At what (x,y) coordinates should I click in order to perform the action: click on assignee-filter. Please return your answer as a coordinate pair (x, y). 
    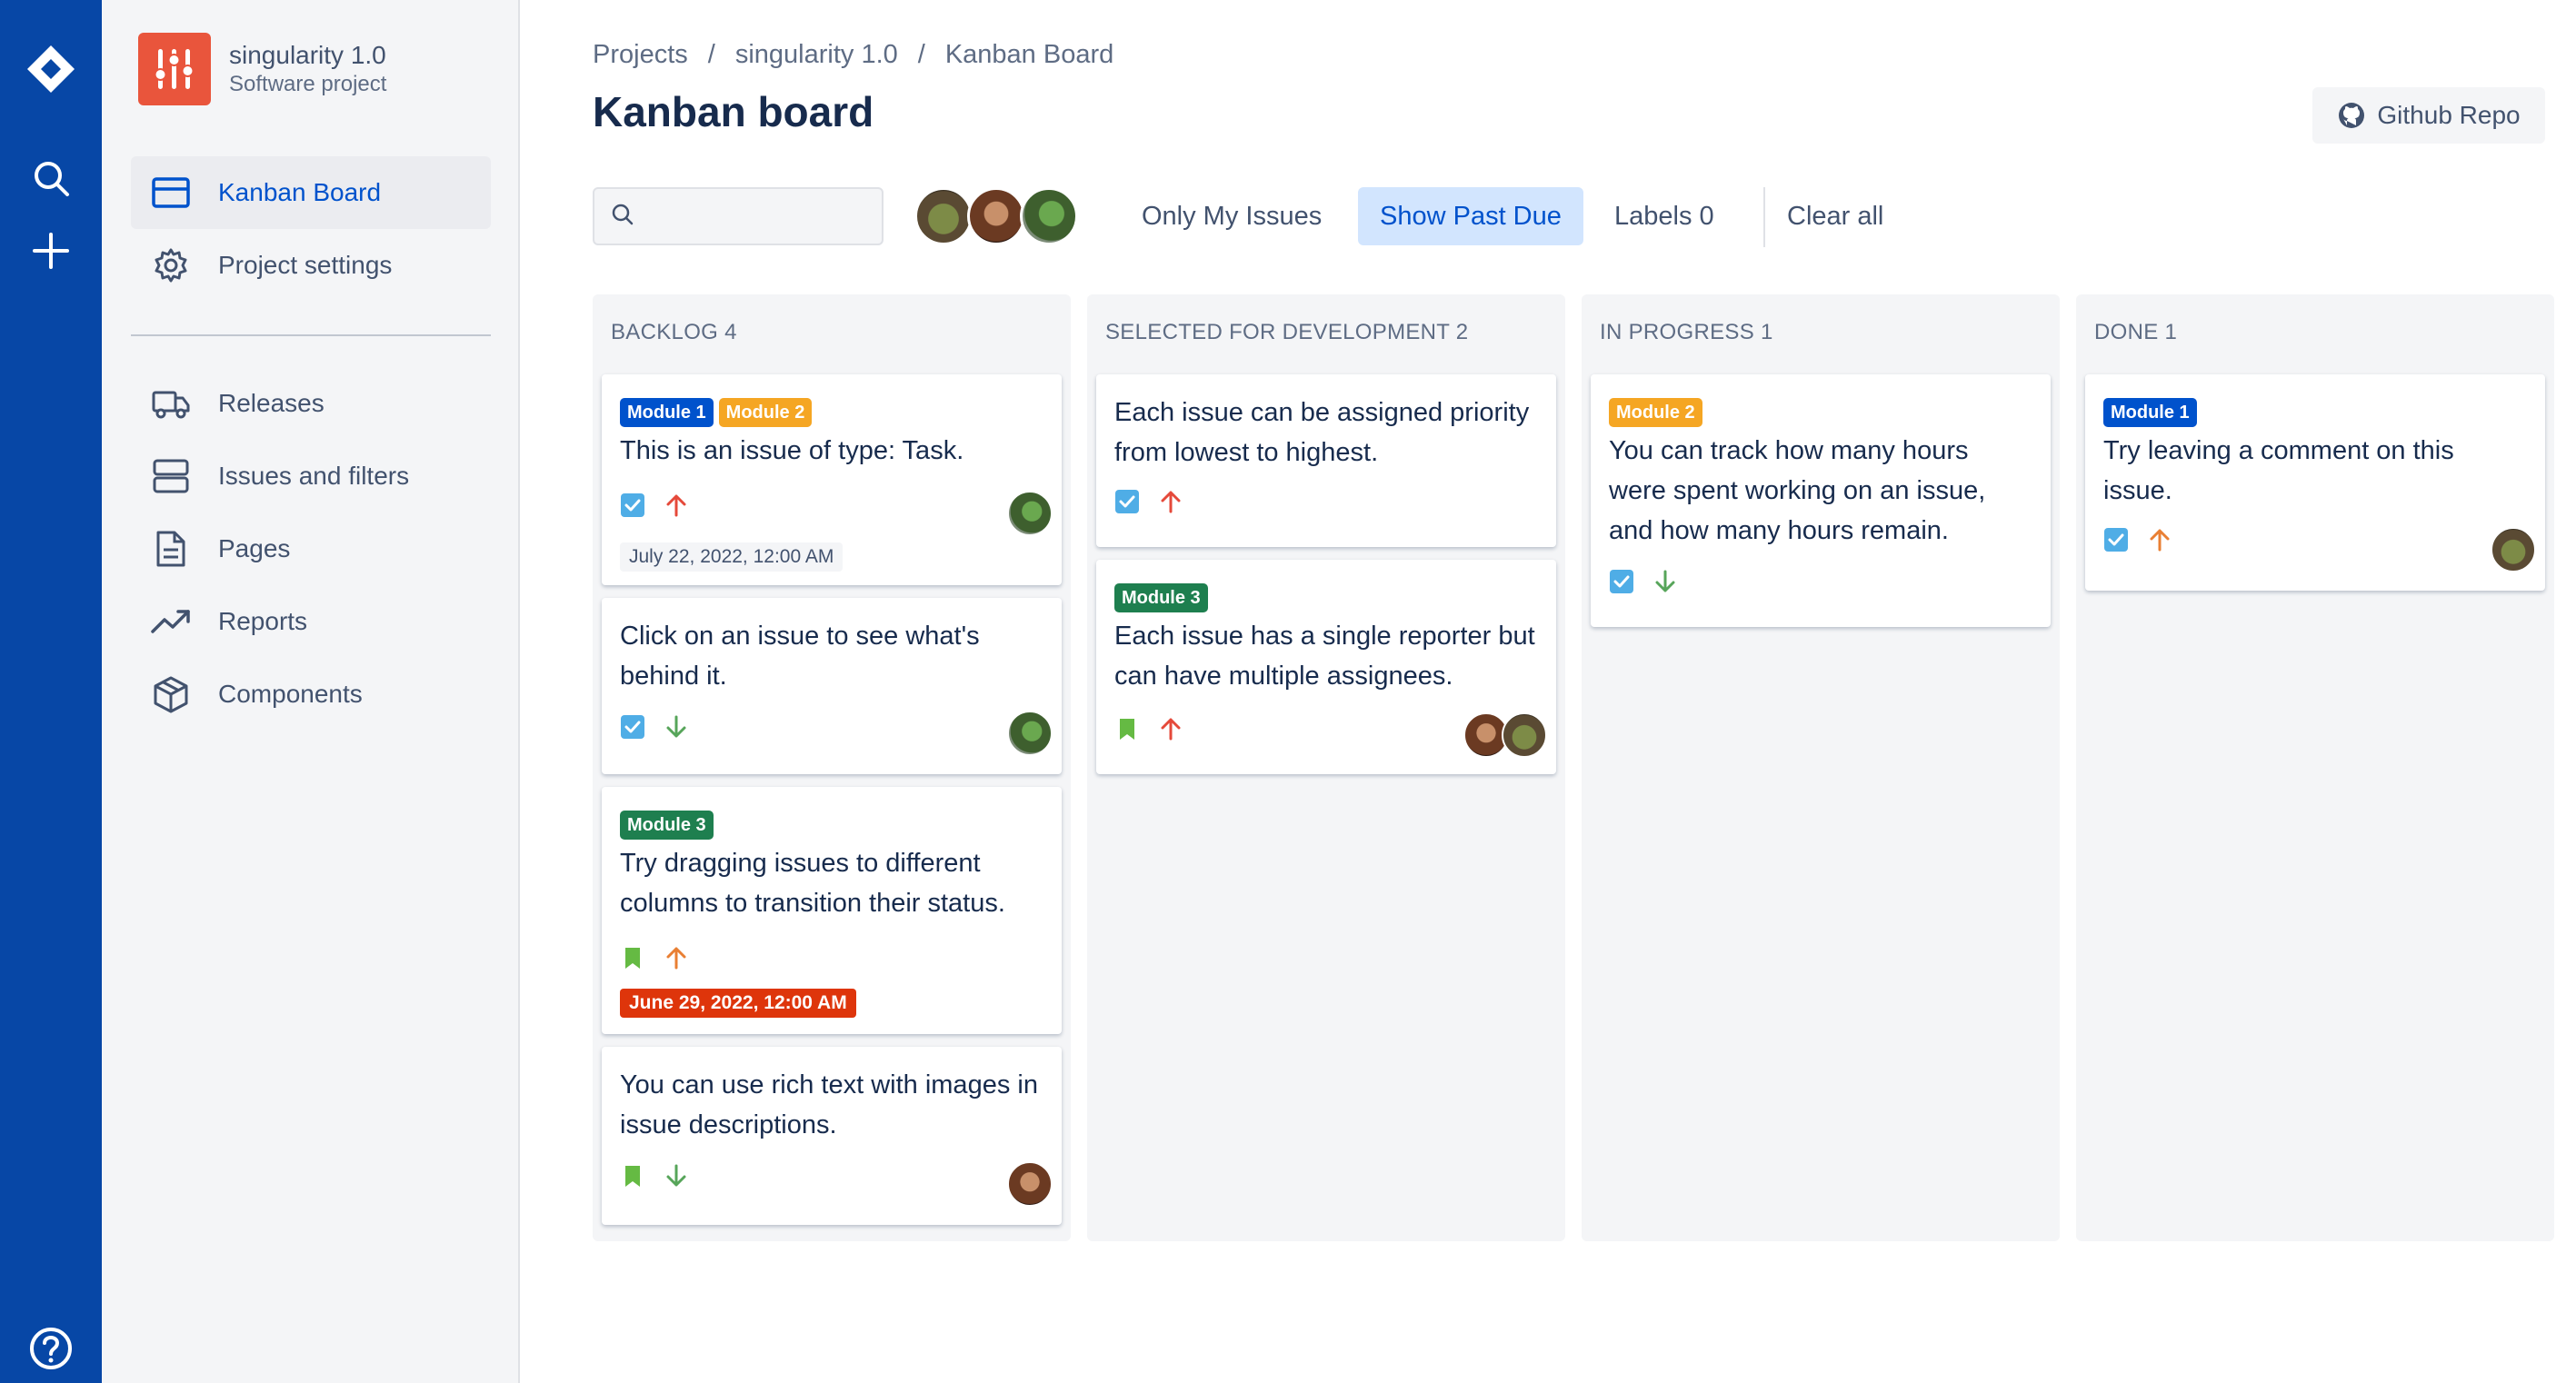
    Looking at the image, I should click on (996, 216).